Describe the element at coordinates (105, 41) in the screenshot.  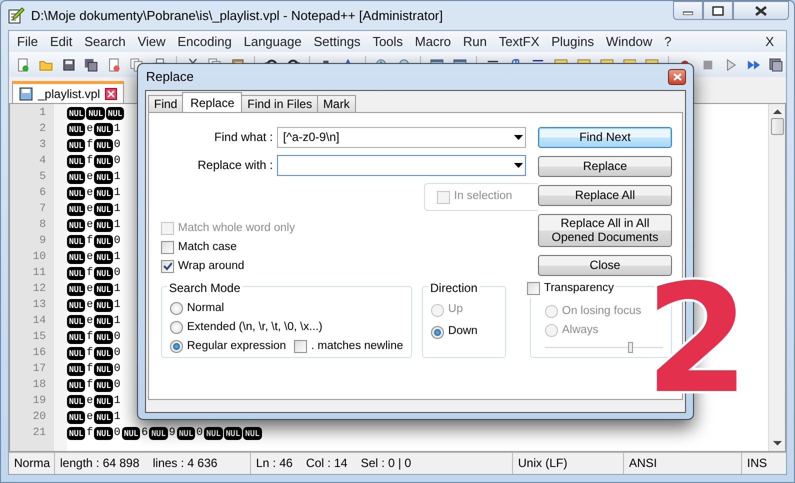
I see `menu-item: Search` at that location.